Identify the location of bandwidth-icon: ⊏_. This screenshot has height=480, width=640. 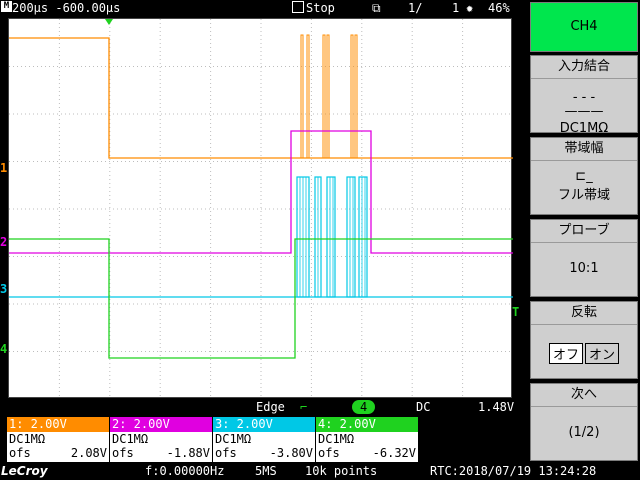
(584, 176).